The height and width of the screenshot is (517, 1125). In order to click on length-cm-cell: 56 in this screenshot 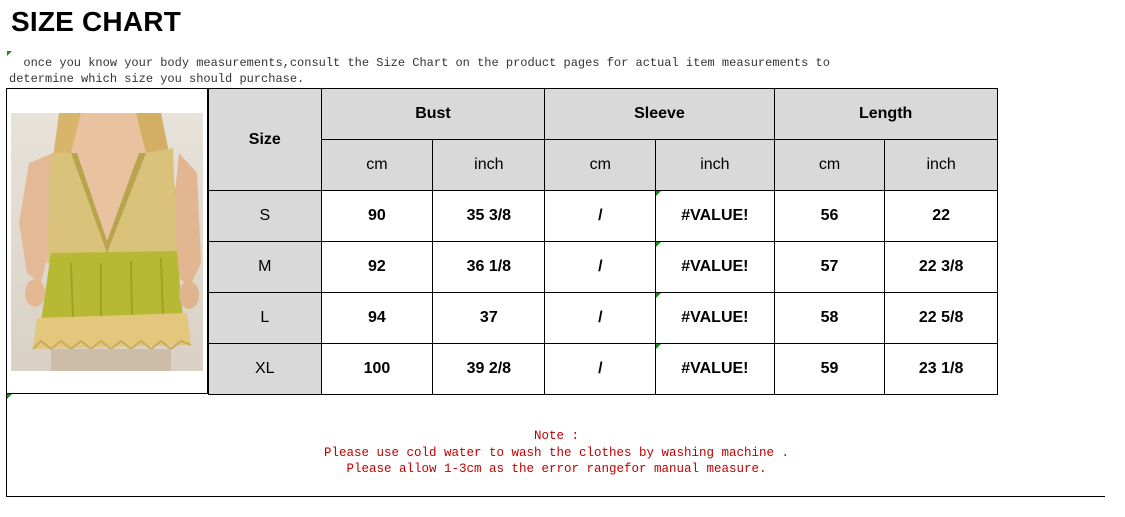, I will do `click(829, 216)`.